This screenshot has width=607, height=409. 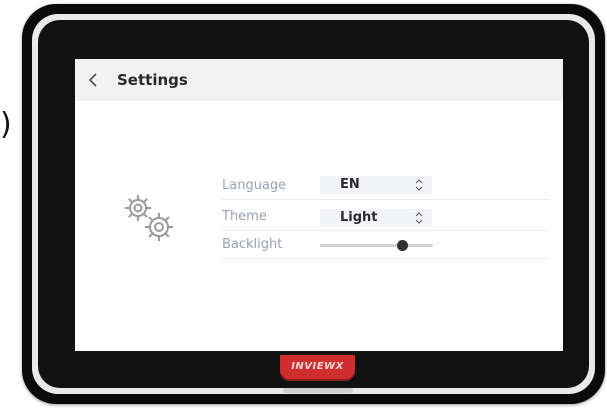 I want to click on language-label: Language, so click(x=254, y=185).